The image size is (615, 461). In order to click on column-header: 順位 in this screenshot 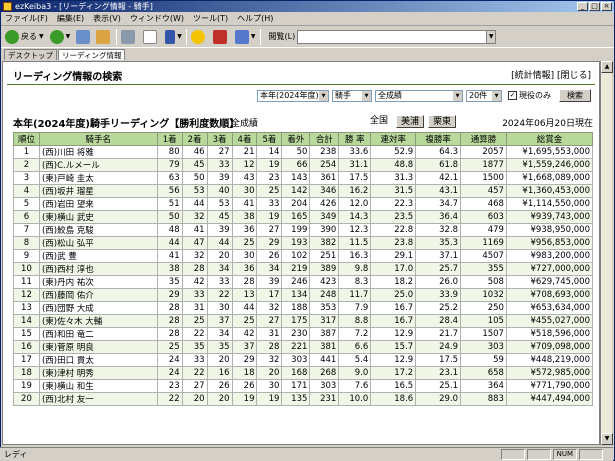, I will do `click(26, 139)`.